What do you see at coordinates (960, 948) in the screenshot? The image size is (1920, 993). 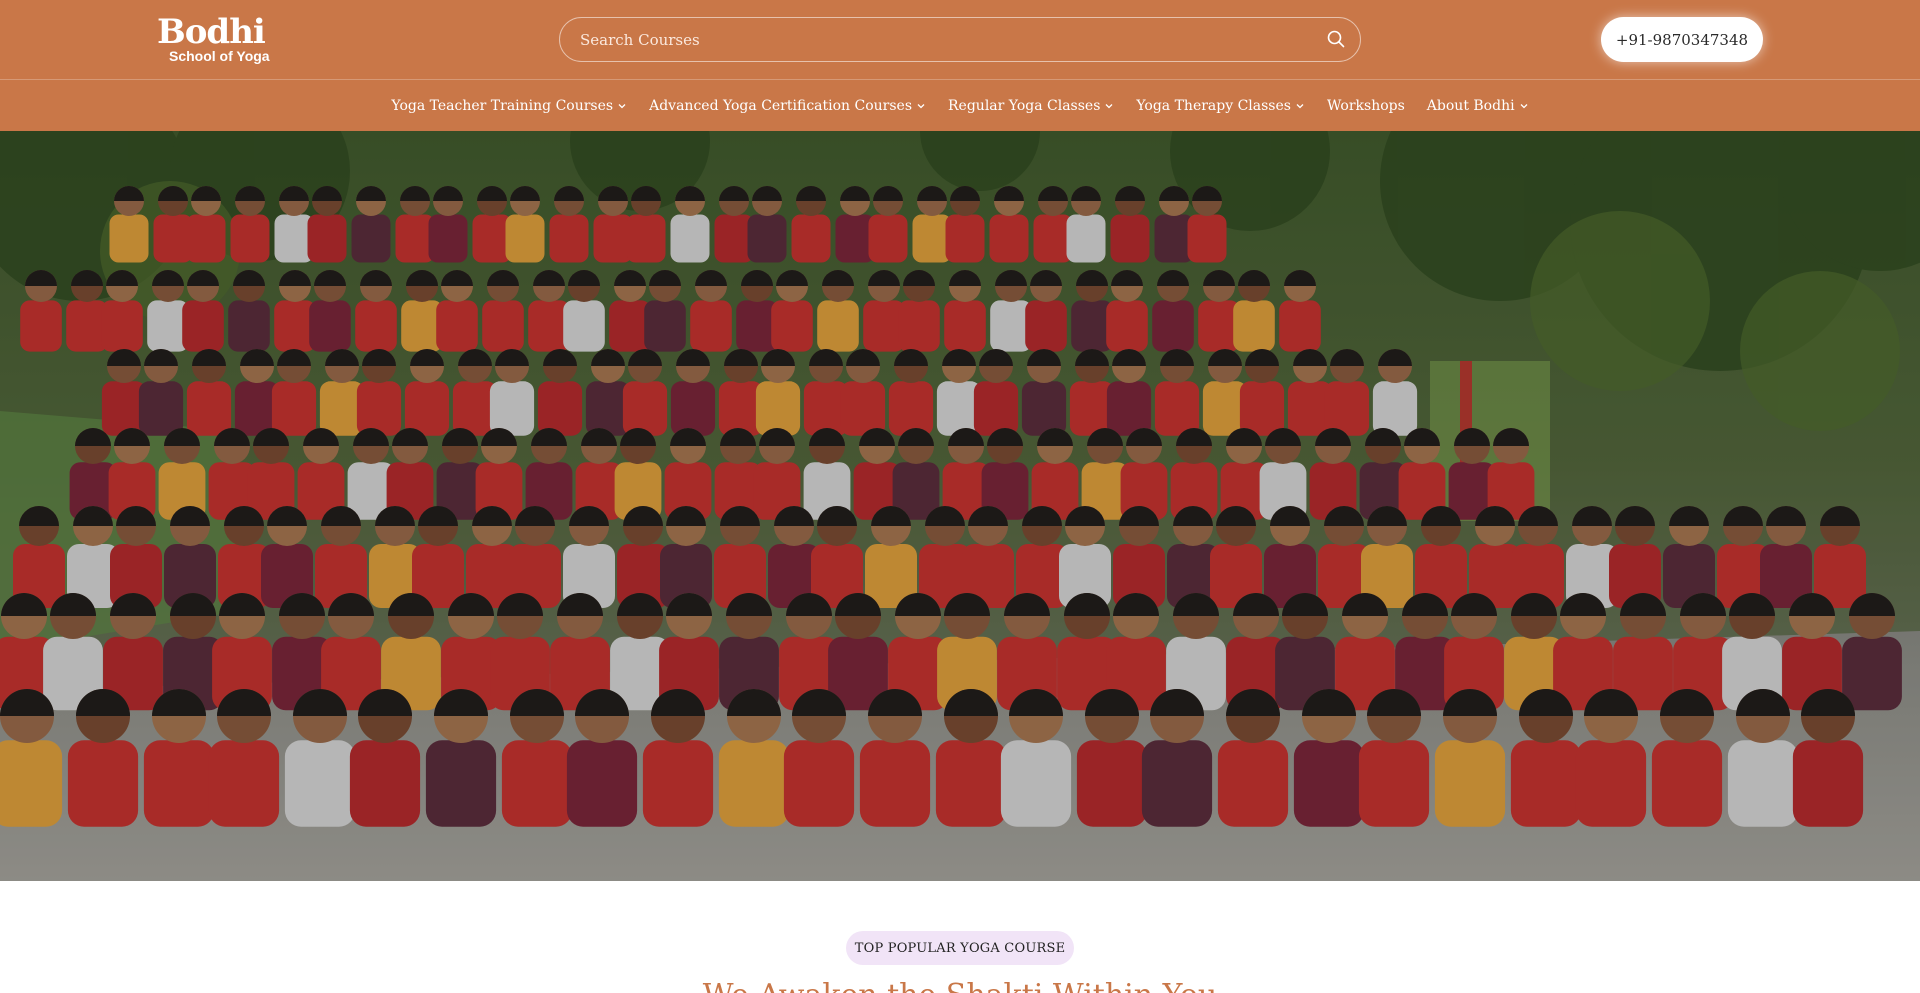 I see `section-badge: TOP POPULAR YOGA COURSE` at bounding box center [960, 948].